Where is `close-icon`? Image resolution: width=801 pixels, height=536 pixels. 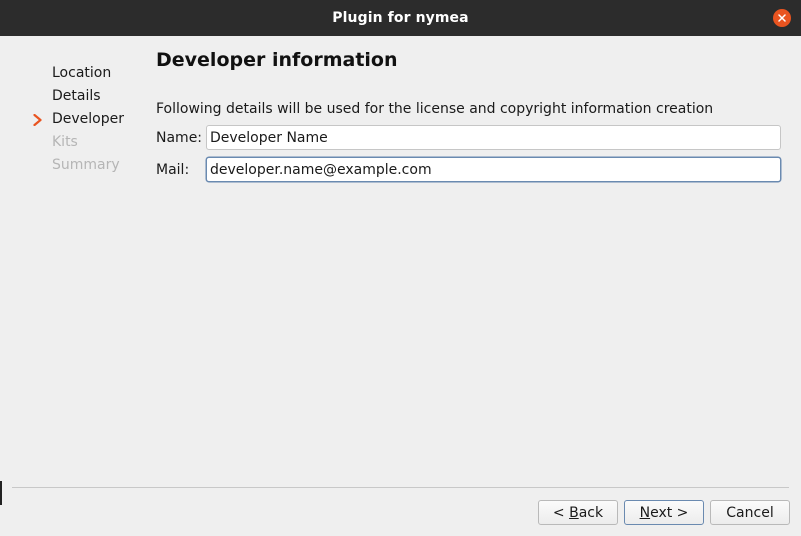 close-icon is located at coordinates (782, 18).